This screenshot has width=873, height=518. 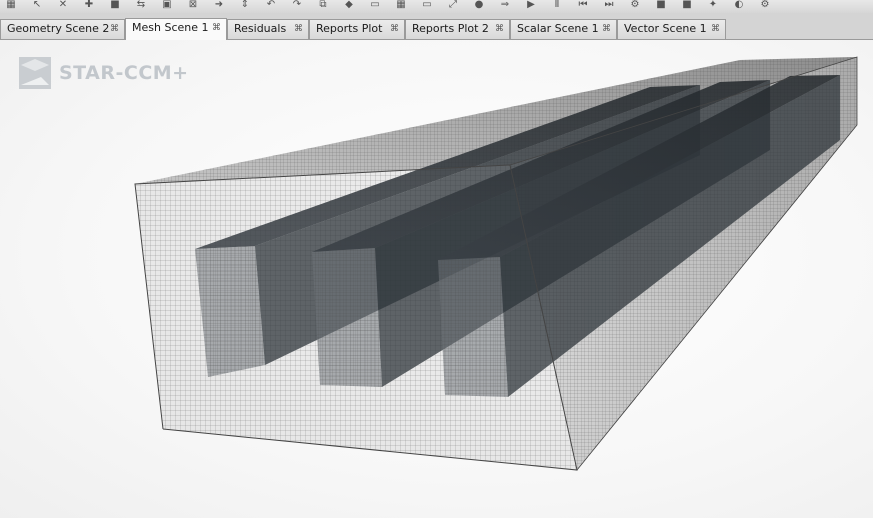 I want to click on image-icon: ⊠, so click(x=193, y=5).